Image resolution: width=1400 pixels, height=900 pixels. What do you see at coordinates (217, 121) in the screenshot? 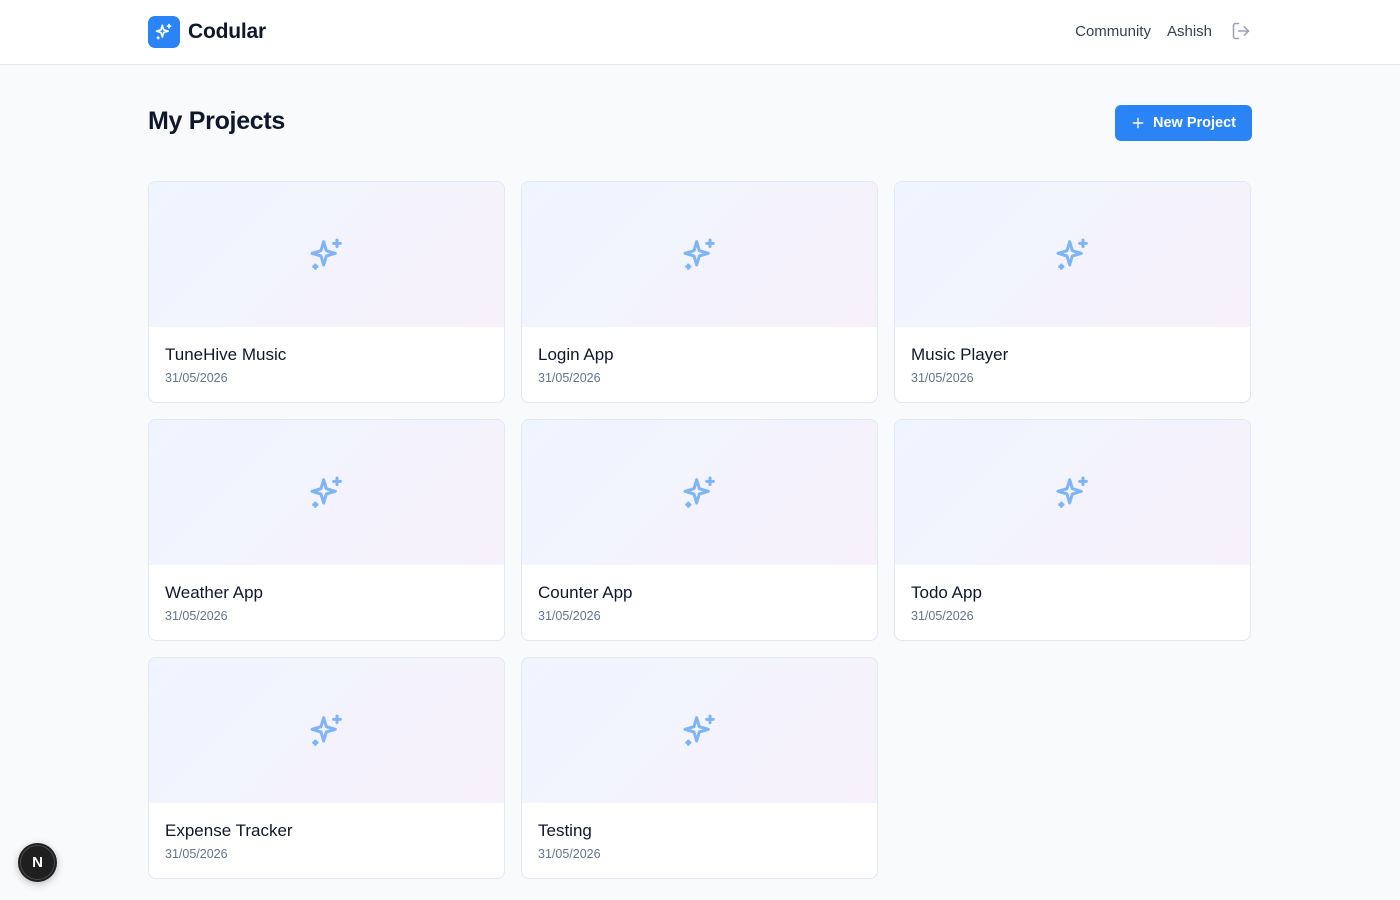
I see `page-title: My Projects` at bounding box center [217, 121].